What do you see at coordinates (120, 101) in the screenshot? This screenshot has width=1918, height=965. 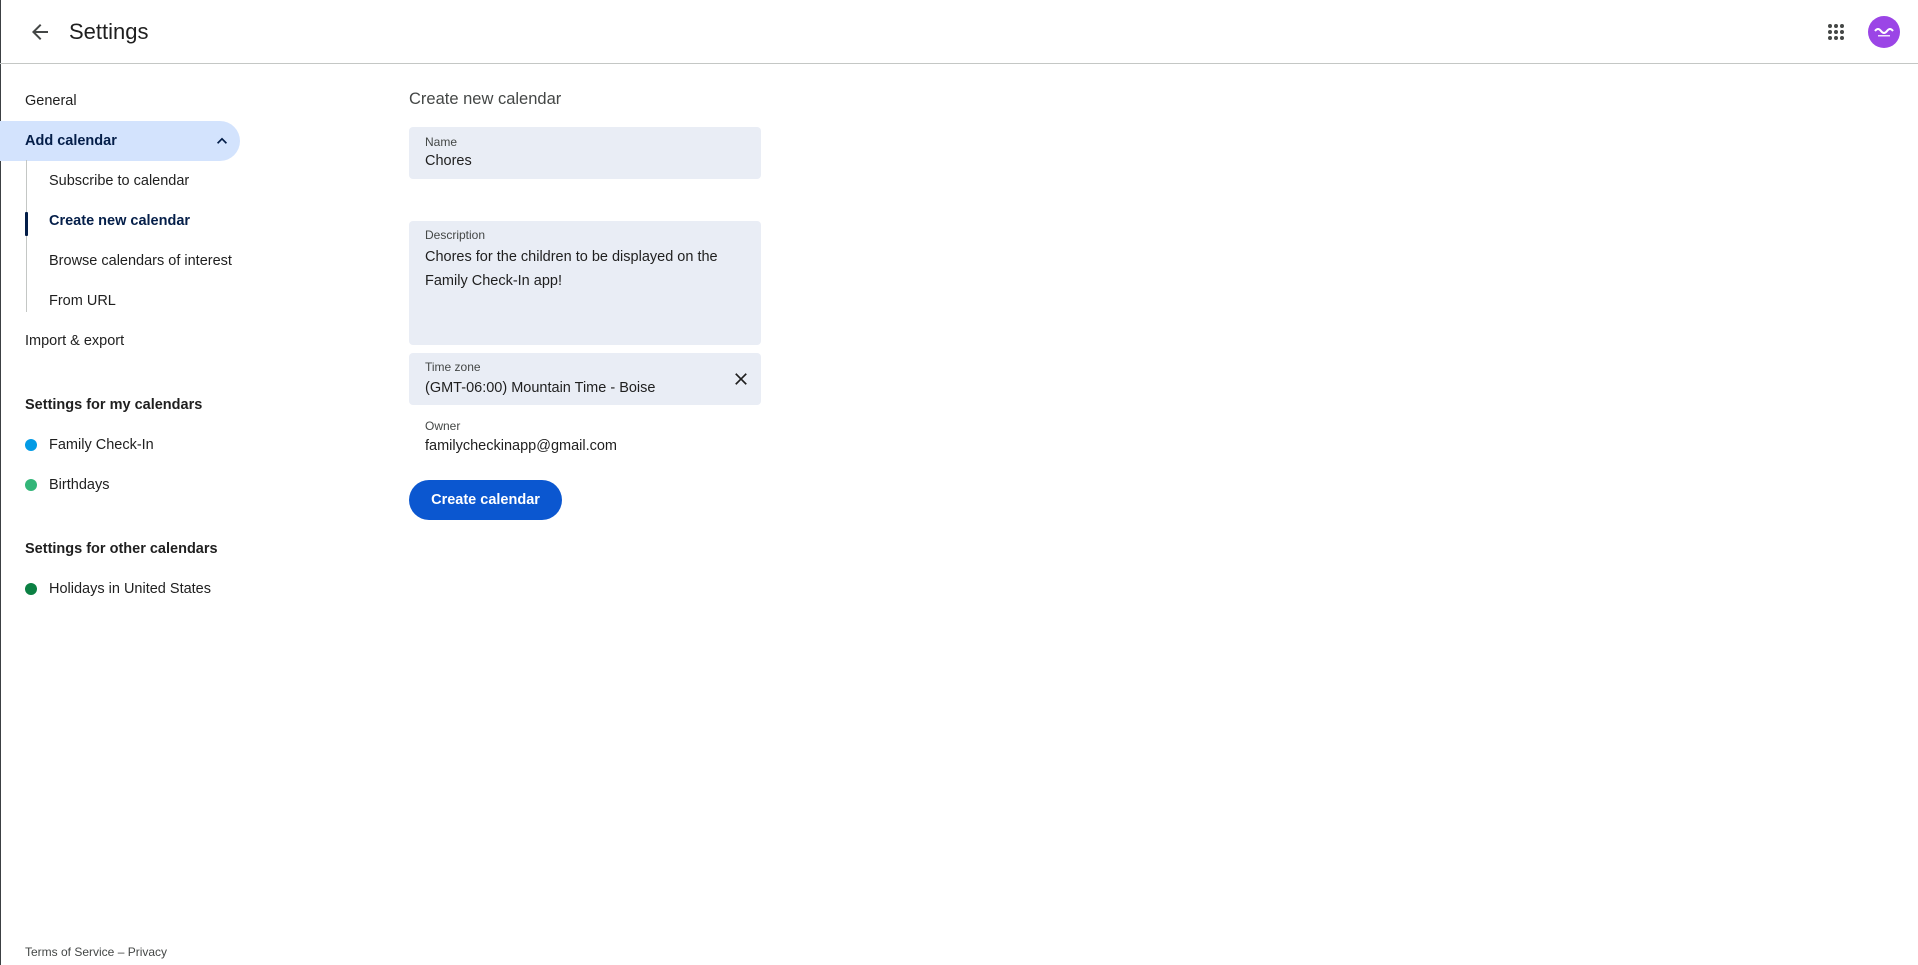 I see `sidebar-item-general: General` at bounding box center [120, 101].